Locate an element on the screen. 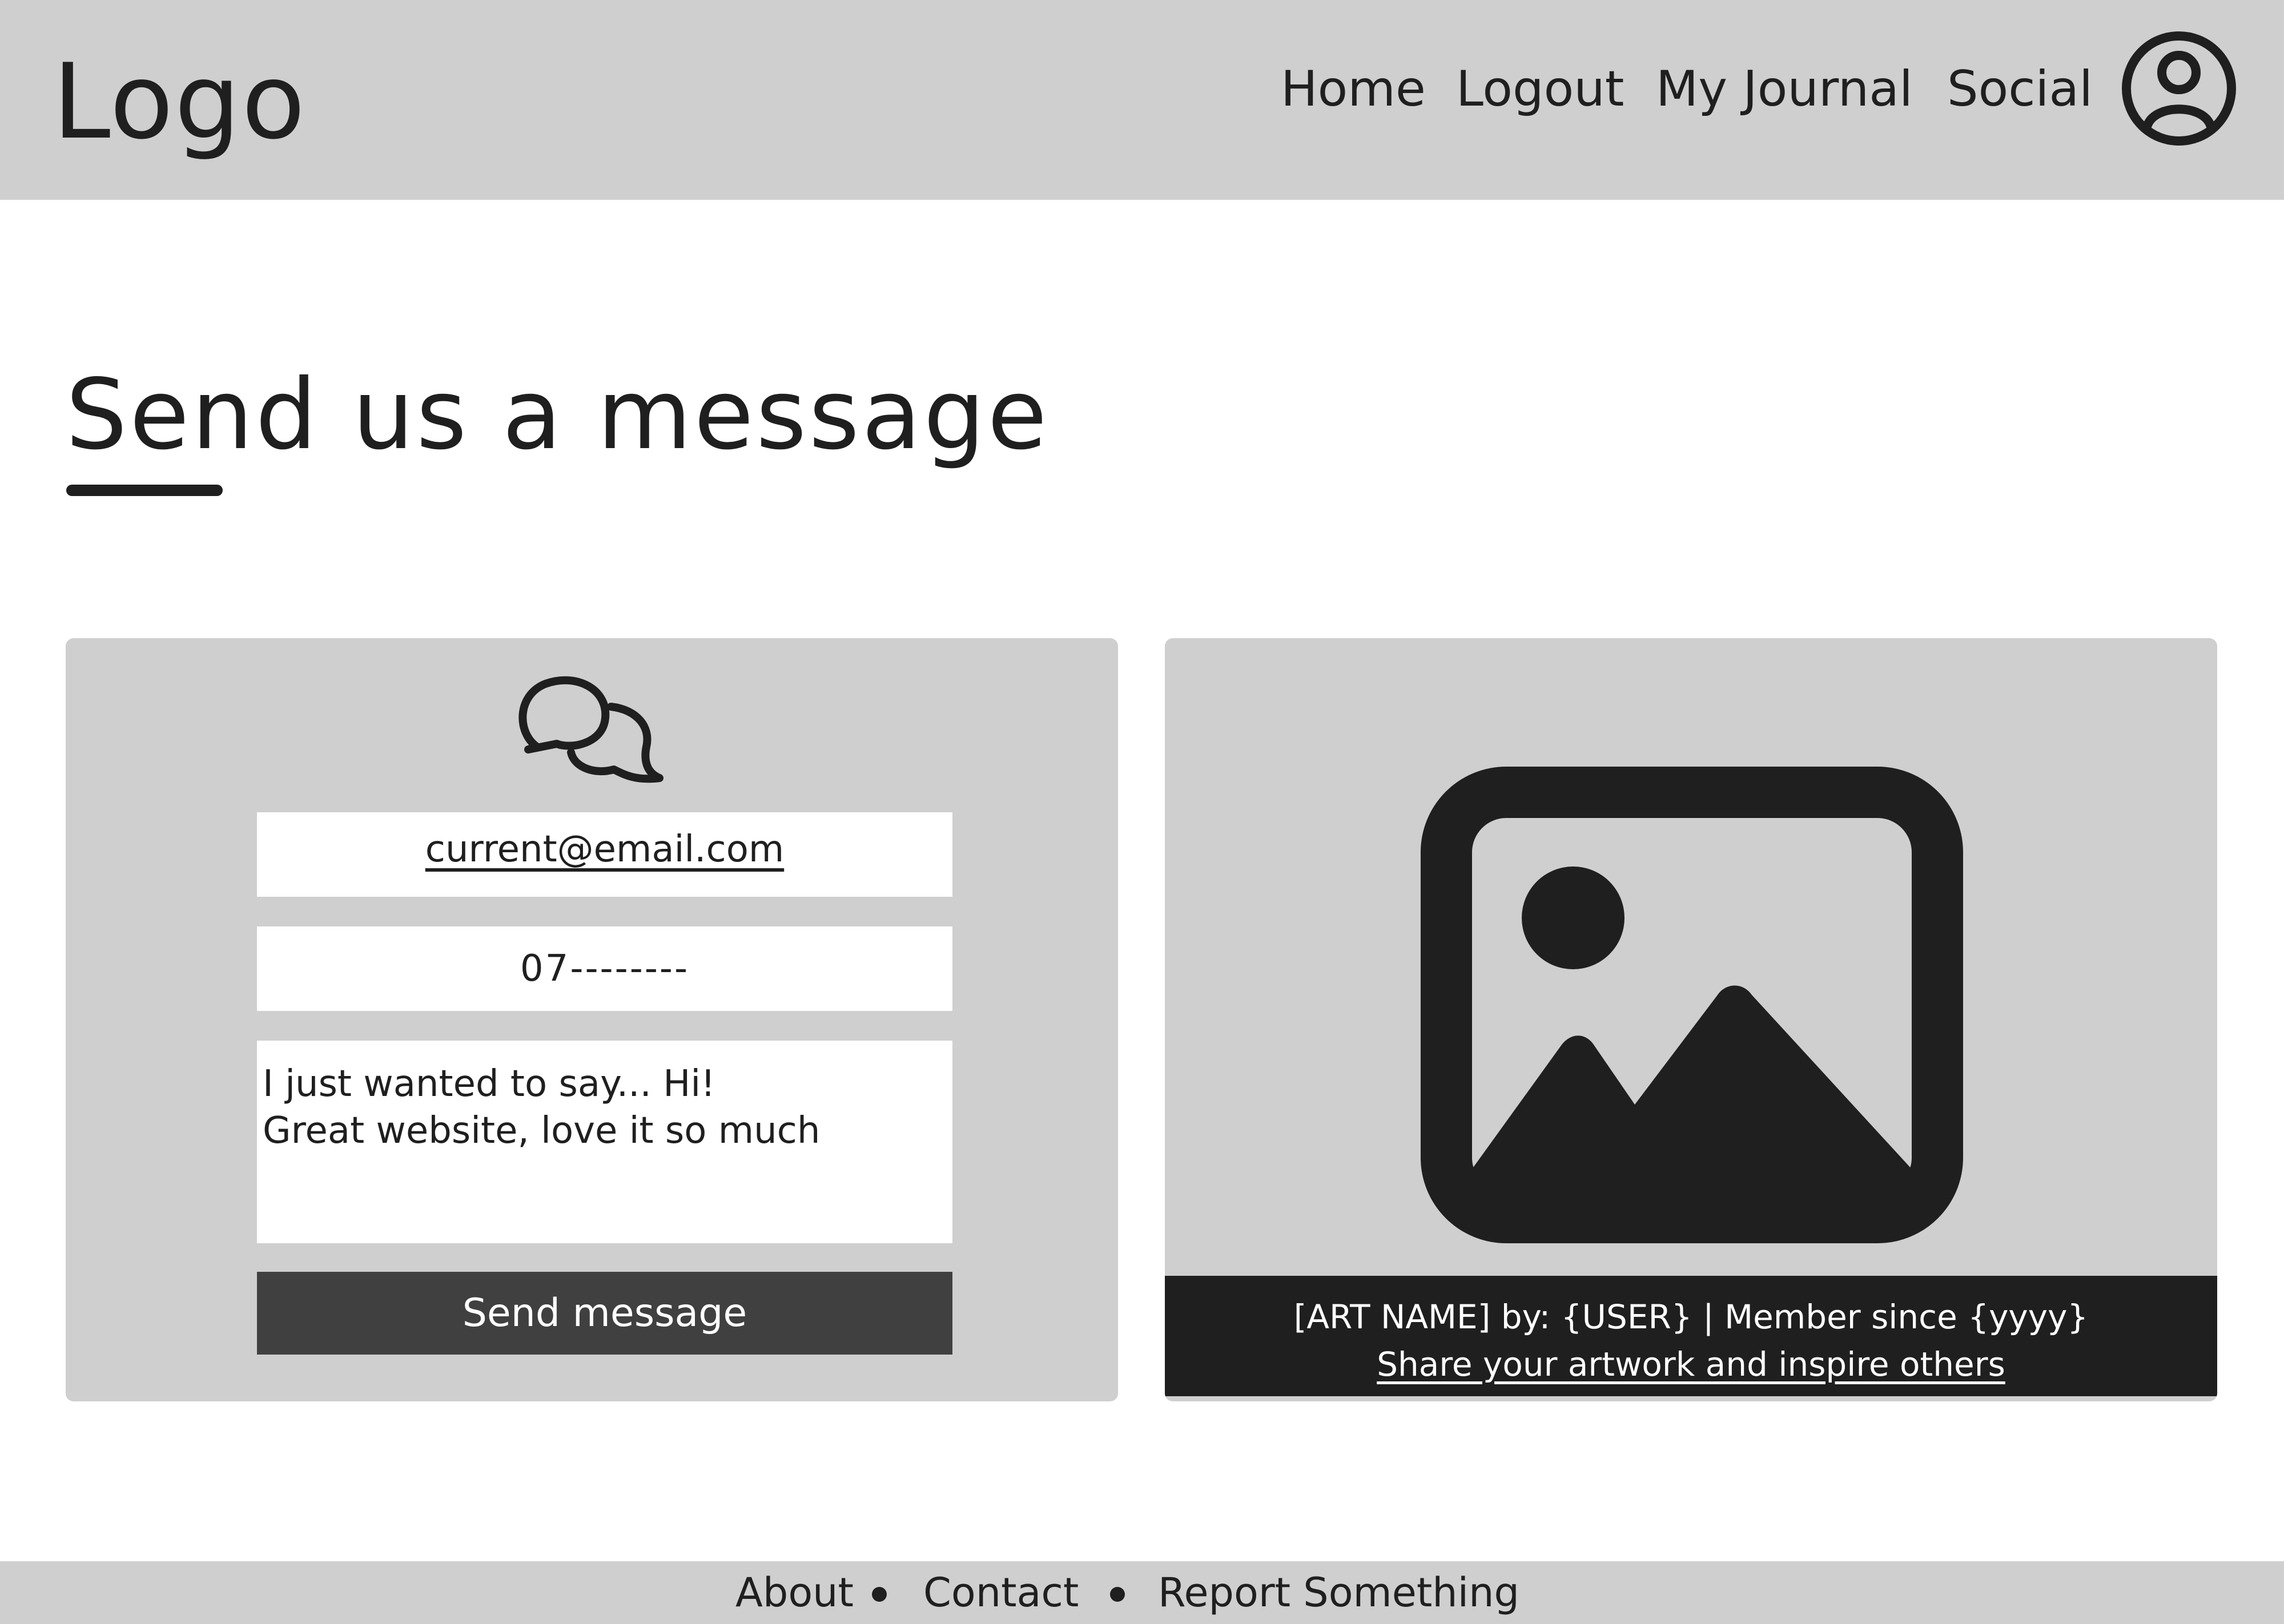 The height and width of the screenshot is (1624, 2284). footer-about-link: About is located at coordinates (794, 1592).